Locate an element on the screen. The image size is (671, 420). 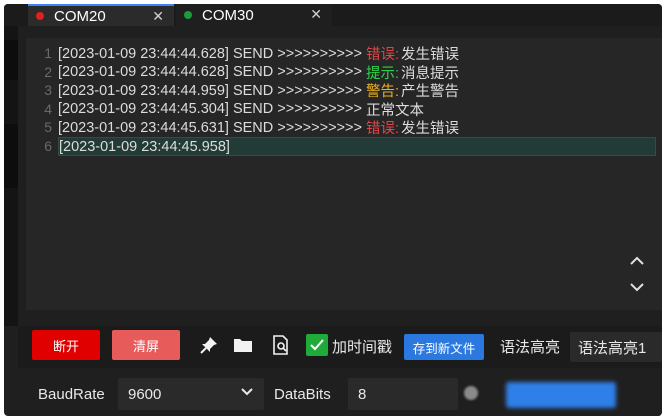
line-number: 6 is located at coordinates (48, 146).